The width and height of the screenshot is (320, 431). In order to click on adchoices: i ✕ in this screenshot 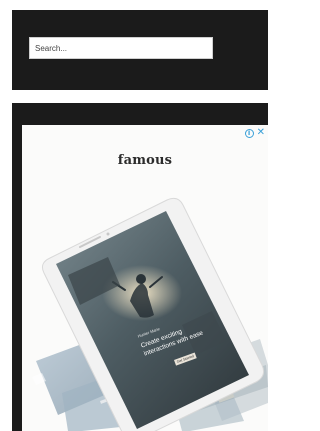, I will do `click(254, 133)`.